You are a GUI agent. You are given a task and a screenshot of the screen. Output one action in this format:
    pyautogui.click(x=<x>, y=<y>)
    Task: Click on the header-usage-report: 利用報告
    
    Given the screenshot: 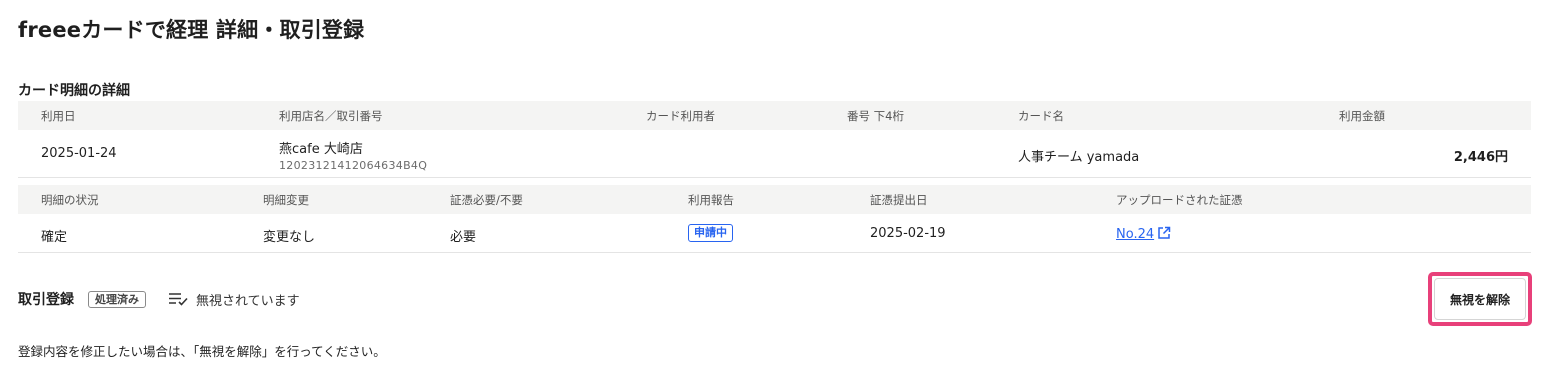 What is the action you would take?
    pyautogui.click(x=711, y=200)
    